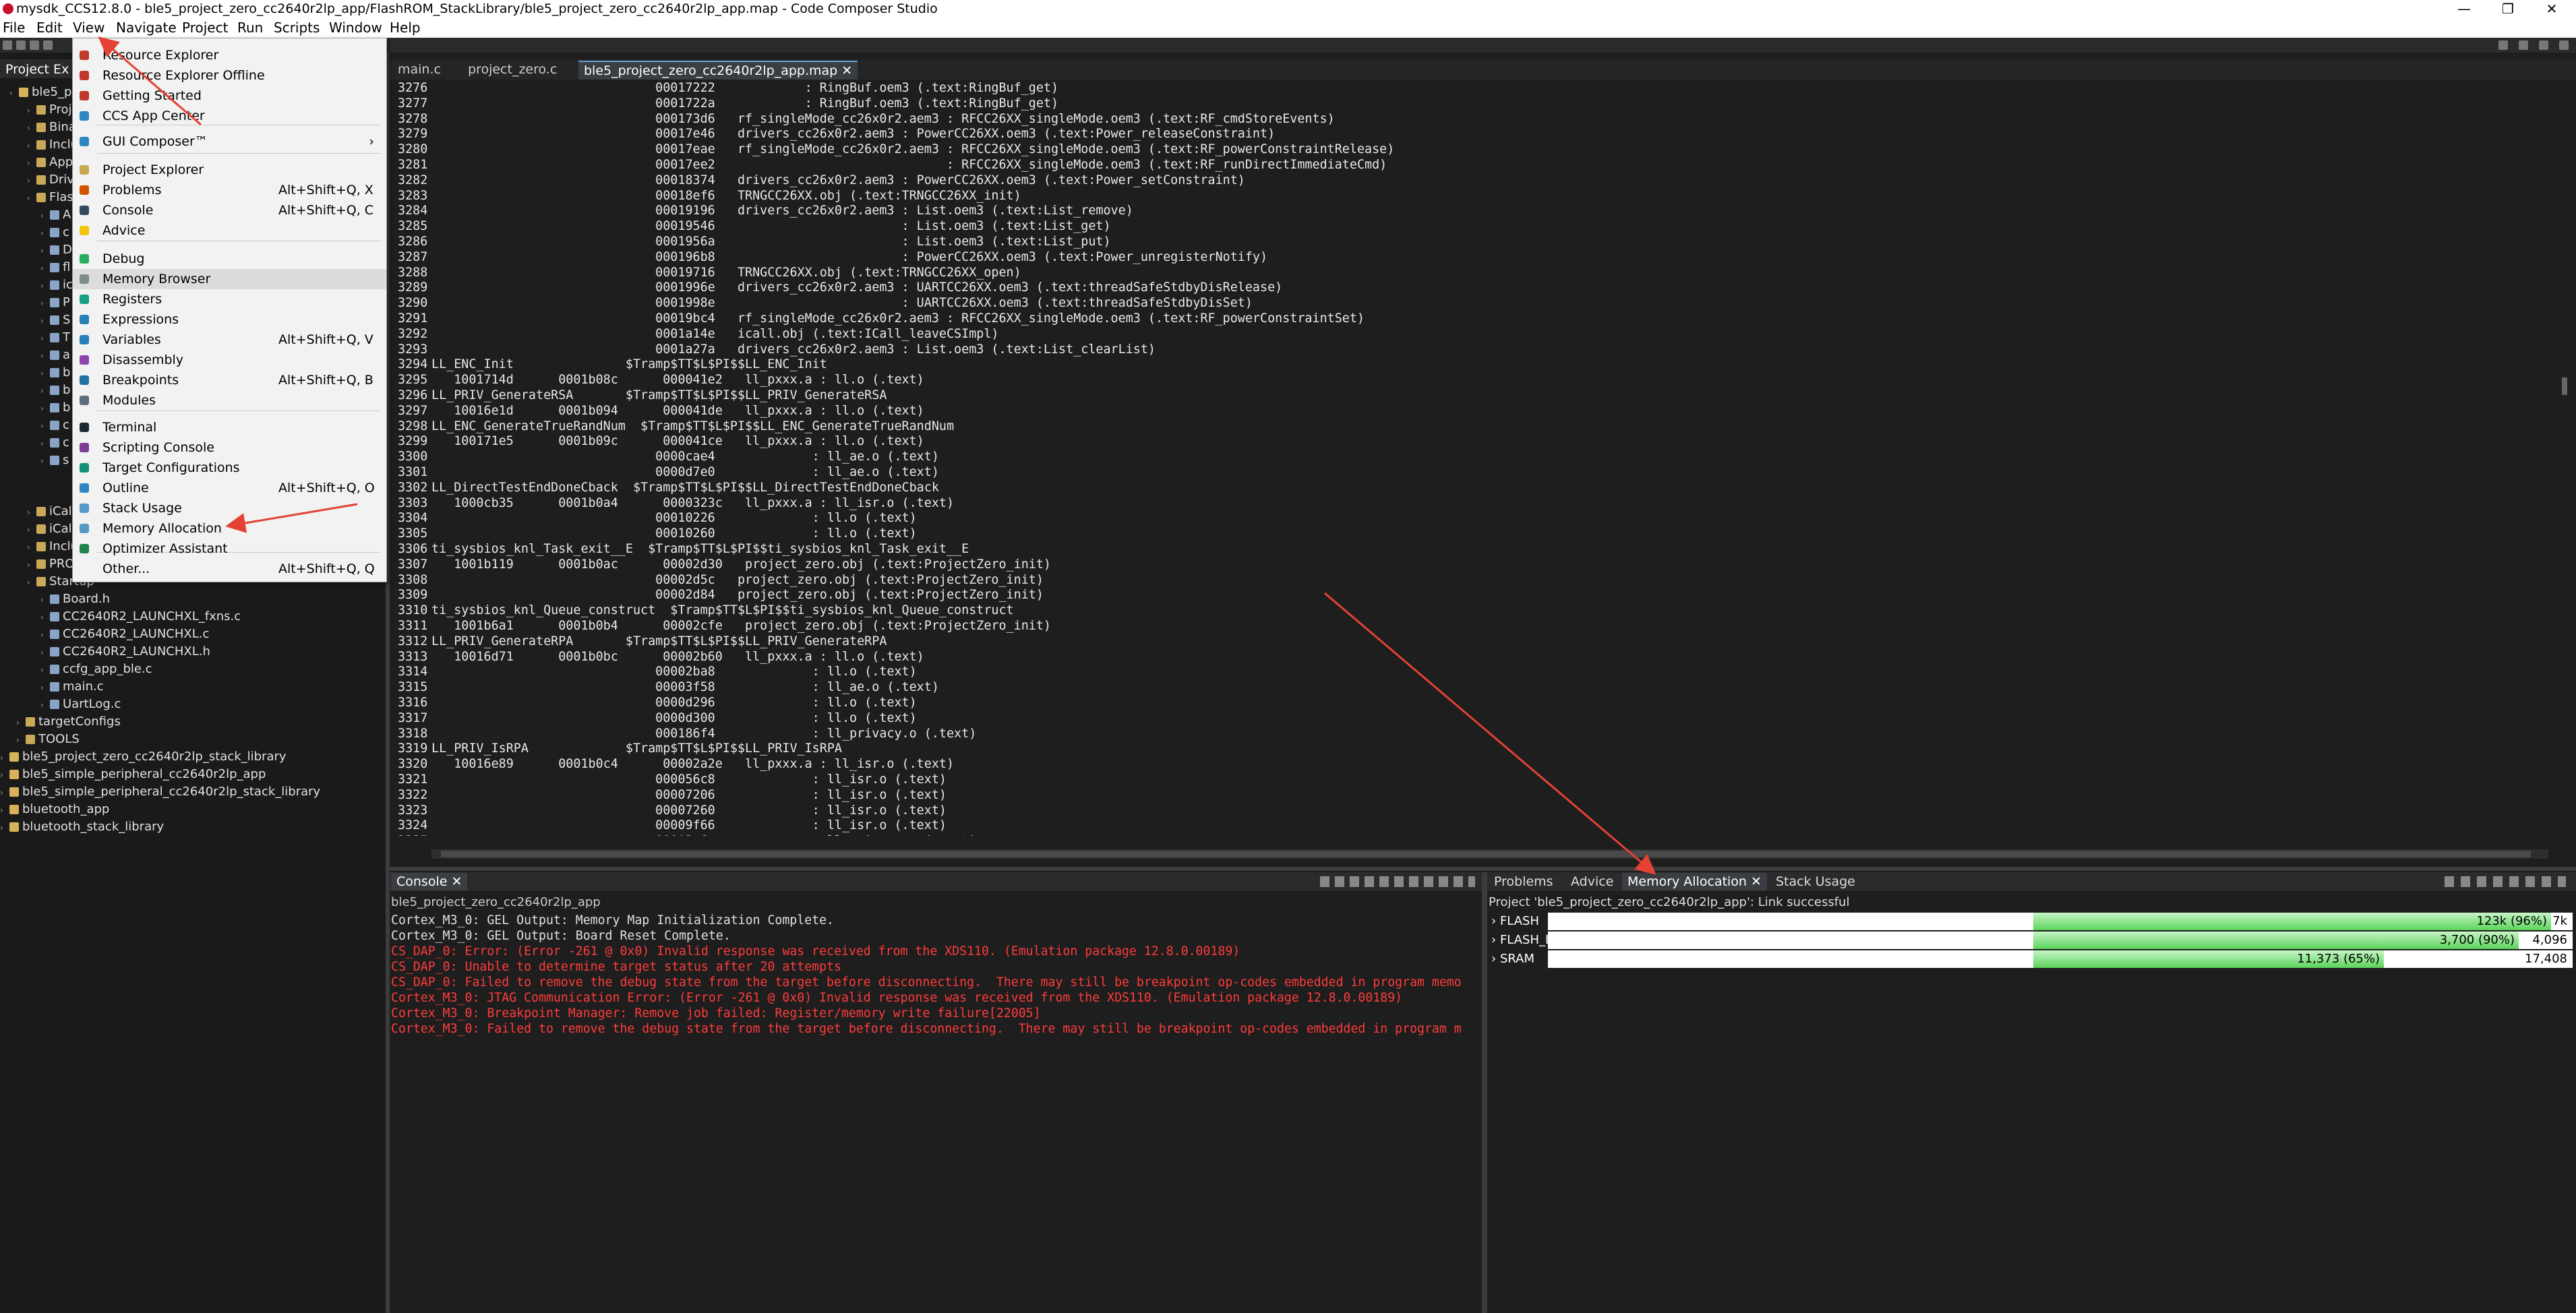 The width and height of the screenshot is (2576, 1313). I want to click on arrow-to-view-menu, so click(150, 81).